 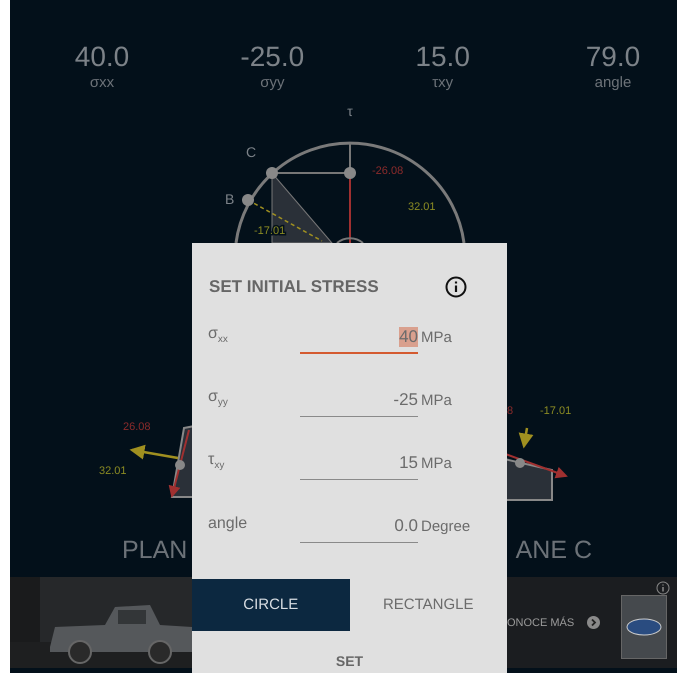 I want to click on stat-label: σxx, so click(x=102, y=82).